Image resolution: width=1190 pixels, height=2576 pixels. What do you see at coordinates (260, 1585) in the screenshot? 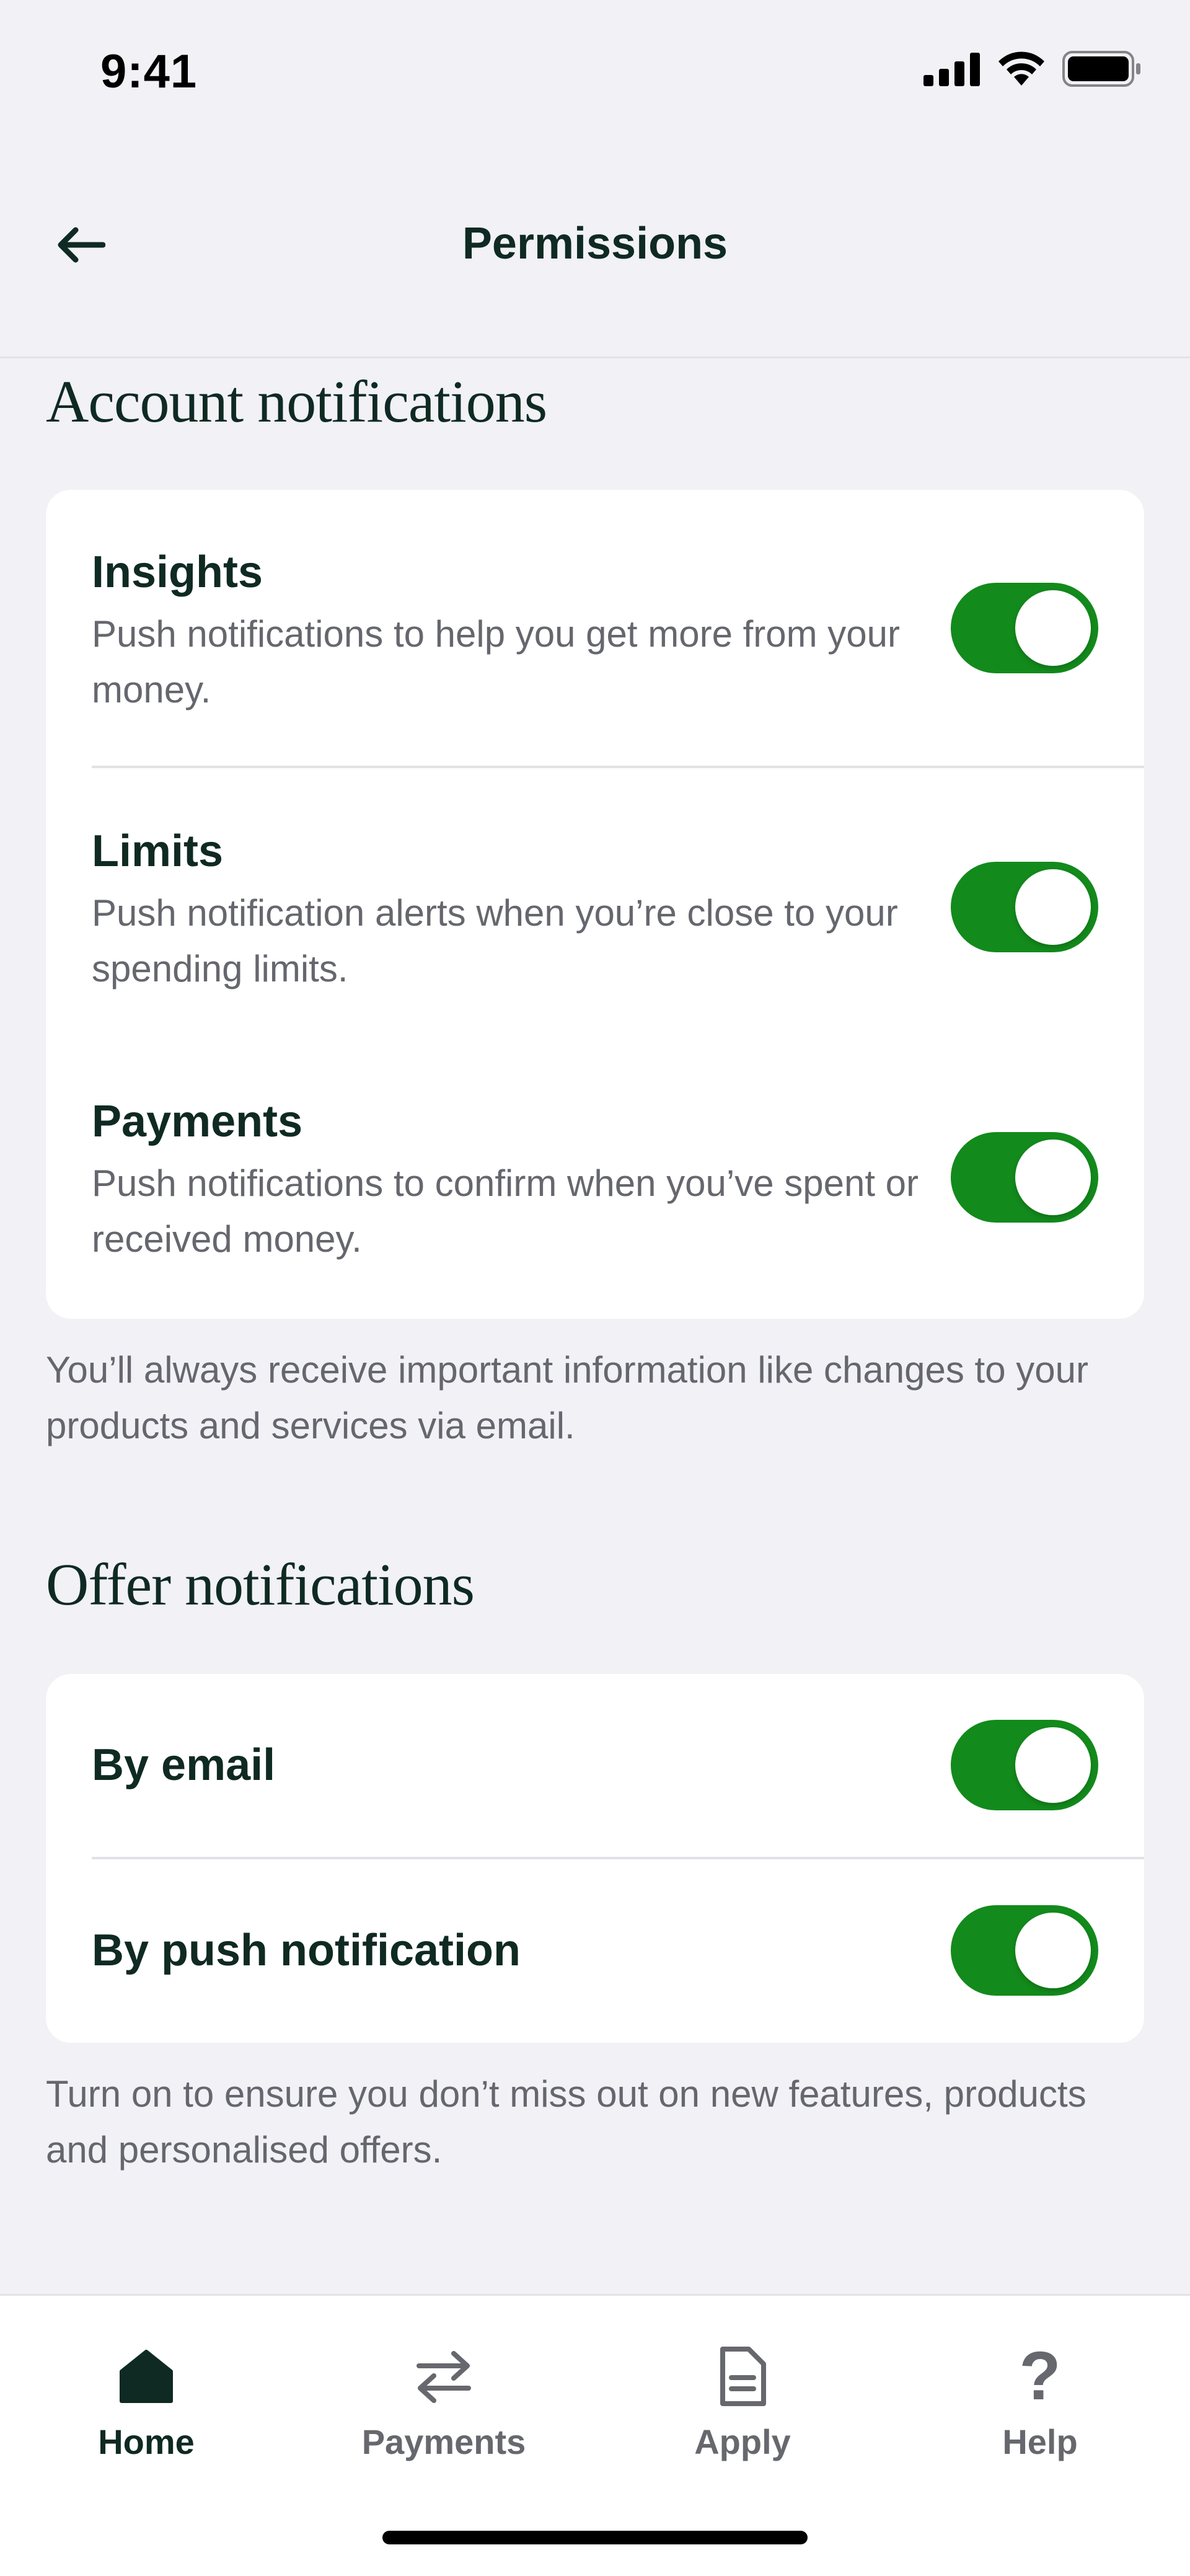
I see `offer-notifications-heading: Offer notifications` at bounding box center [260, 1585].